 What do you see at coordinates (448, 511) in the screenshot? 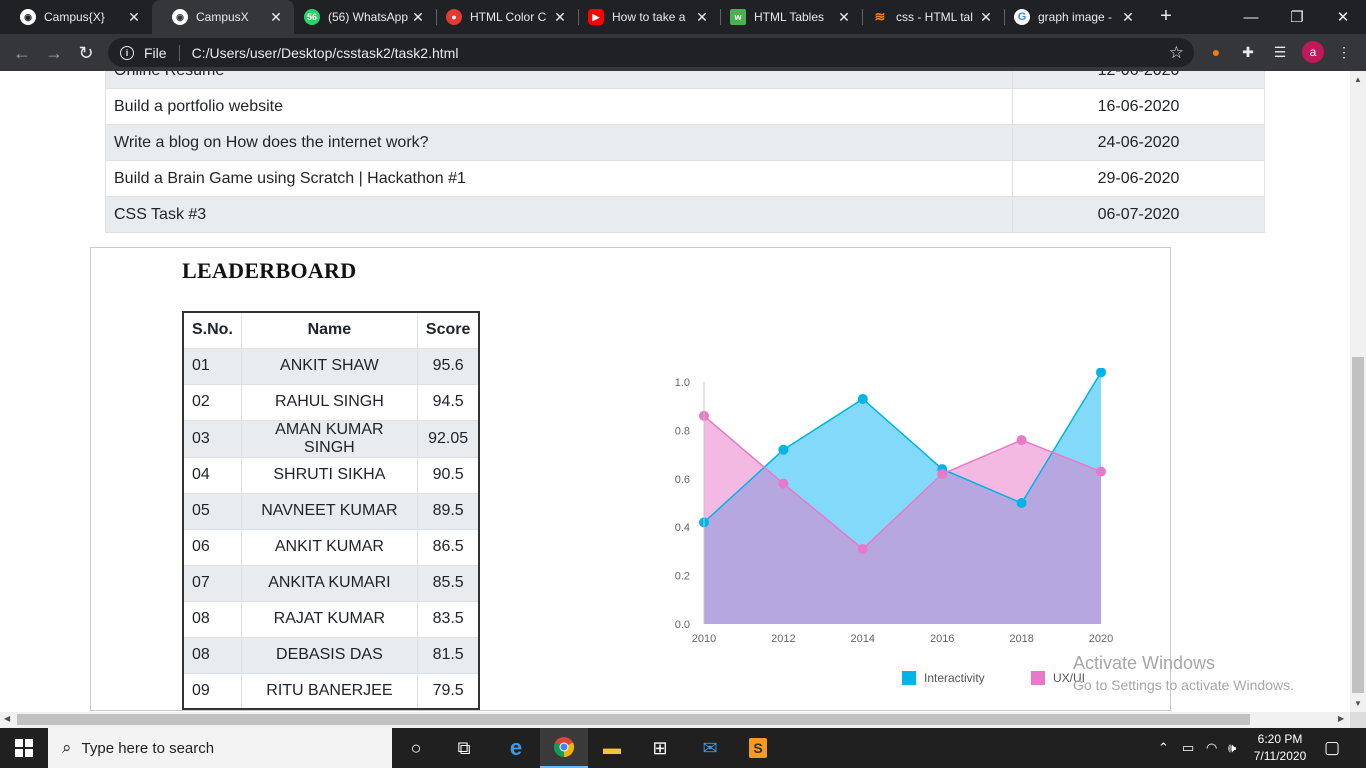
I see `row-score: 89.5` at bounding box center [448, 511].